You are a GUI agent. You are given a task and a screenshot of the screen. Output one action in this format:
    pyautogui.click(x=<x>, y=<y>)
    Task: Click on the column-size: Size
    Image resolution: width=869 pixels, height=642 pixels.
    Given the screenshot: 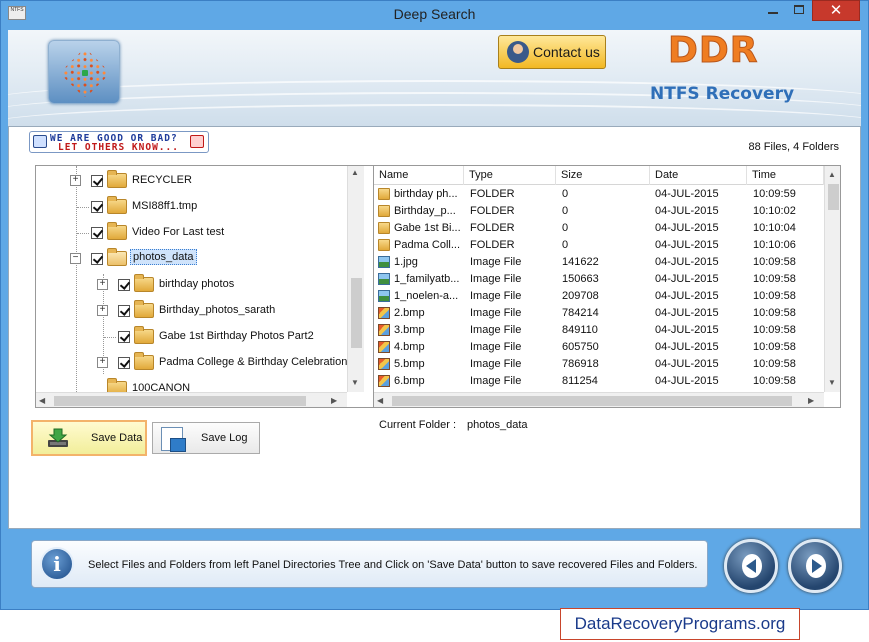 What is the action you would take?
    pyautogui.click(x=603, y=175)
    